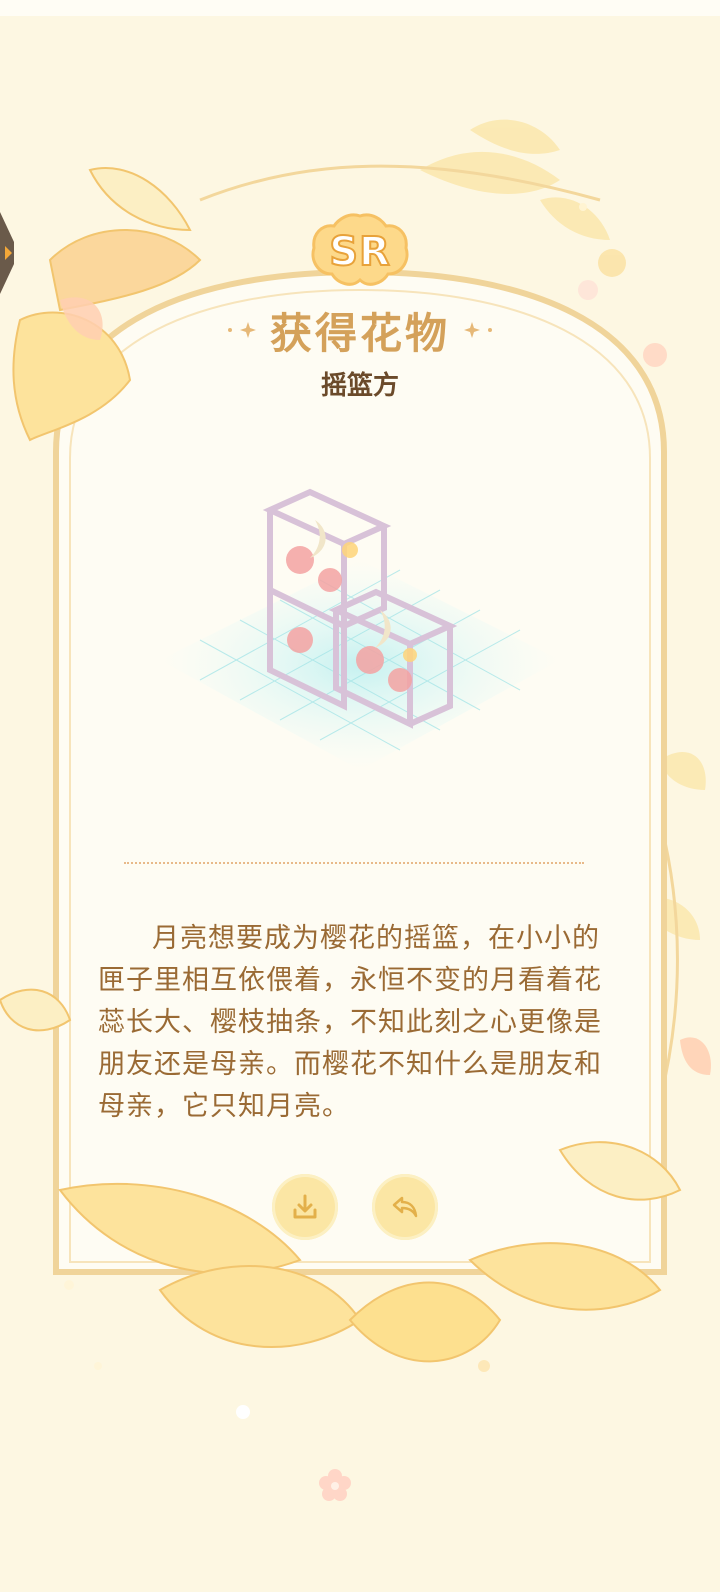  I want to click on download-icon, so click(305, 1206).